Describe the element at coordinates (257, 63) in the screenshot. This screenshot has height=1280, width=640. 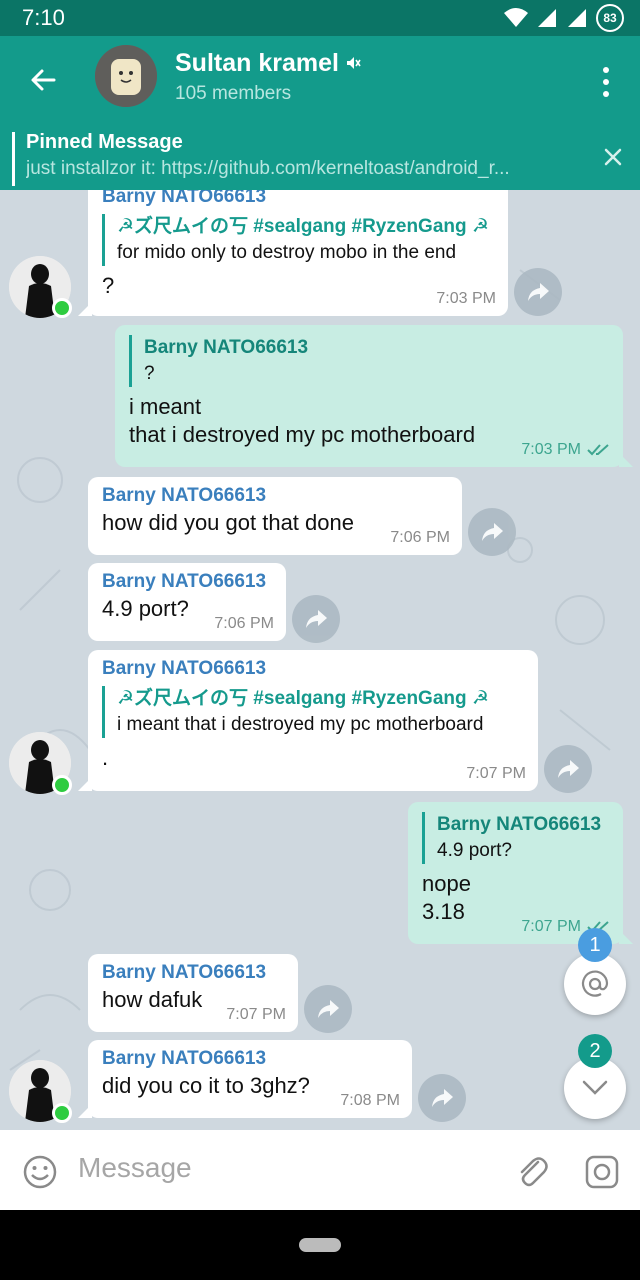
I see `chat-title: Sultan kramel` at that location.